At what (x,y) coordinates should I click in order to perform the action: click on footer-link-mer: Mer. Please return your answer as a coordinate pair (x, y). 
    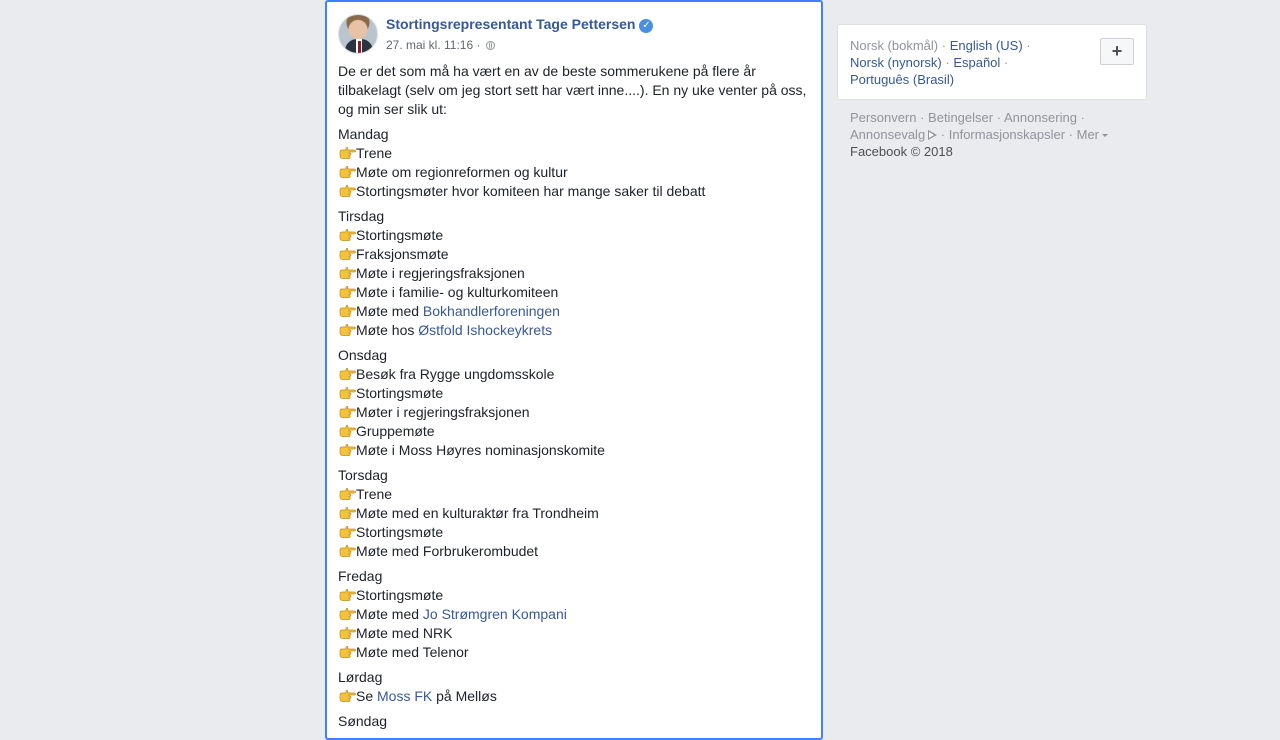
    Looking at the image, I should click on (1088, 134).